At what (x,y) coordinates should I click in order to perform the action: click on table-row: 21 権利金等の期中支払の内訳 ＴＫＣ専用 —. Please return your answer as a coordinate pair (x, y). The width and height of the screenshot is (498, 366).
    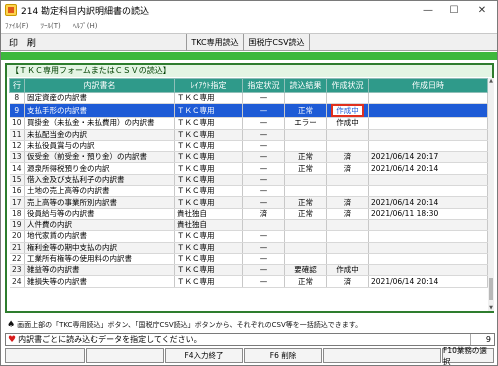
    Looking at the image, I should click on (248, 248).